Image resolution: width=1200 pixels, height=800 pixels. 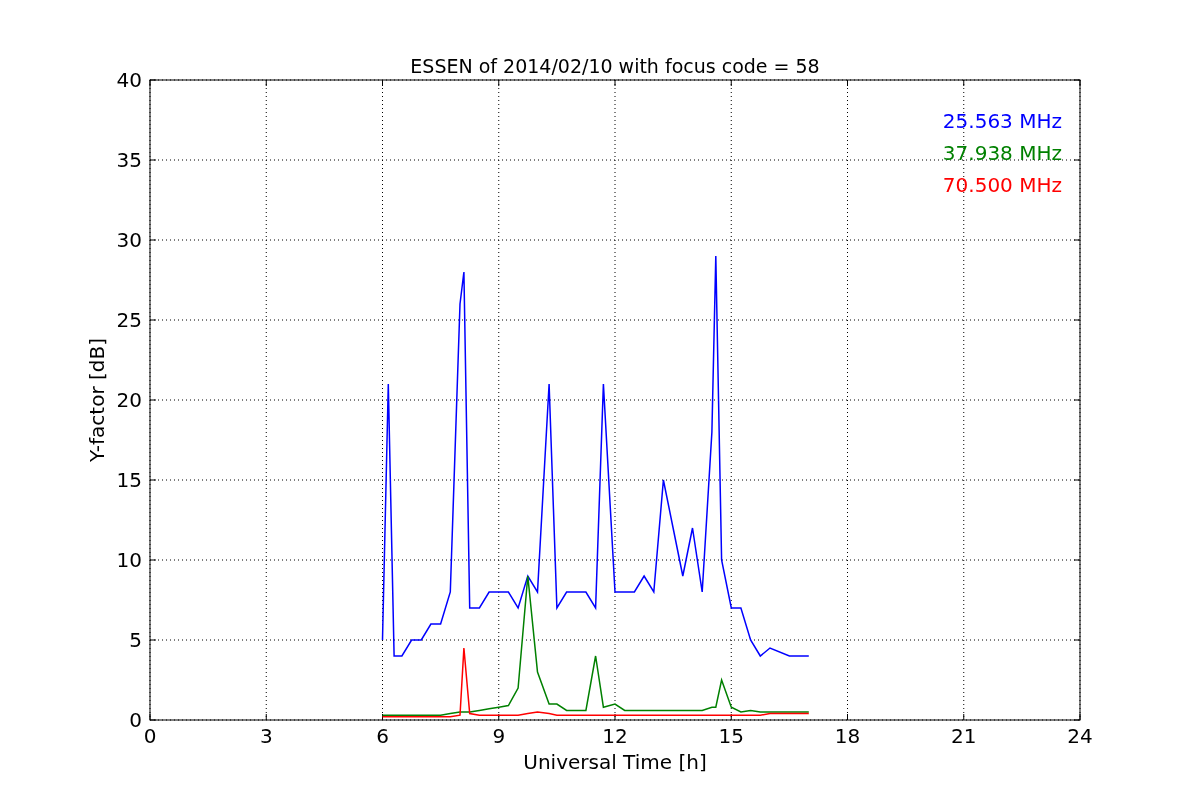 What do you see at coordinates (731, 736) in the screenshot?
I see `x-tick-label: 15` at bounding box center [731, 736].